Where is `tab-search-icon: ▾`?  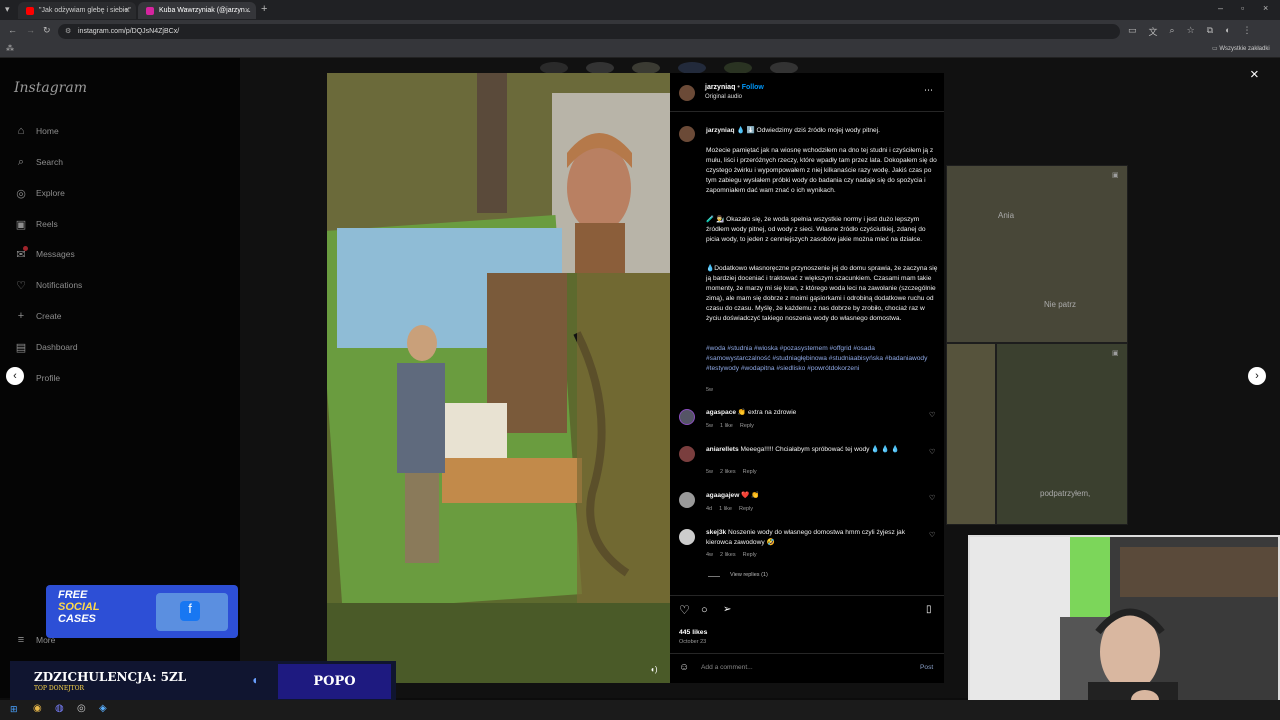
tab-search-icon: ▾ is located at coordinates (7, 9).